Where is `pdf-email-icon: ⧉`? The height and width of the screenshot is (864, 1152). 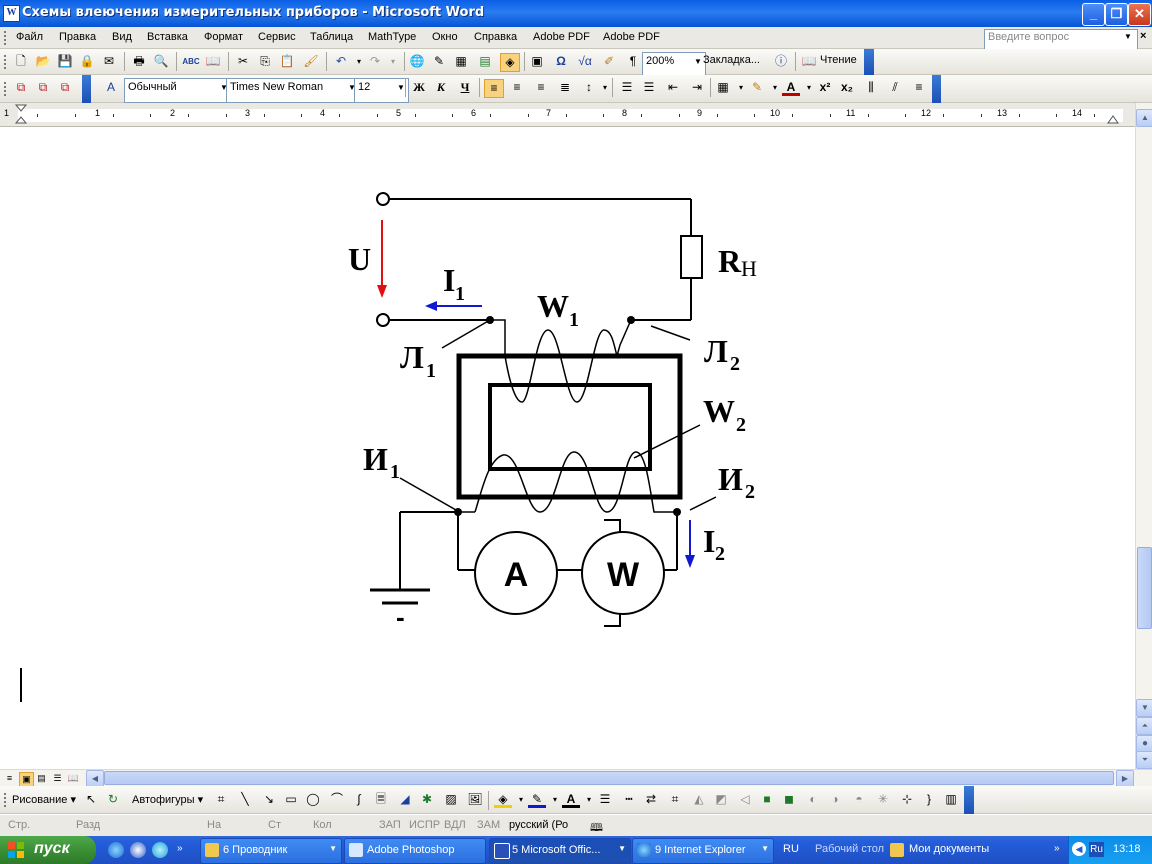
pdf-email-icon: ⧉ is located at coordinates (43, 87).